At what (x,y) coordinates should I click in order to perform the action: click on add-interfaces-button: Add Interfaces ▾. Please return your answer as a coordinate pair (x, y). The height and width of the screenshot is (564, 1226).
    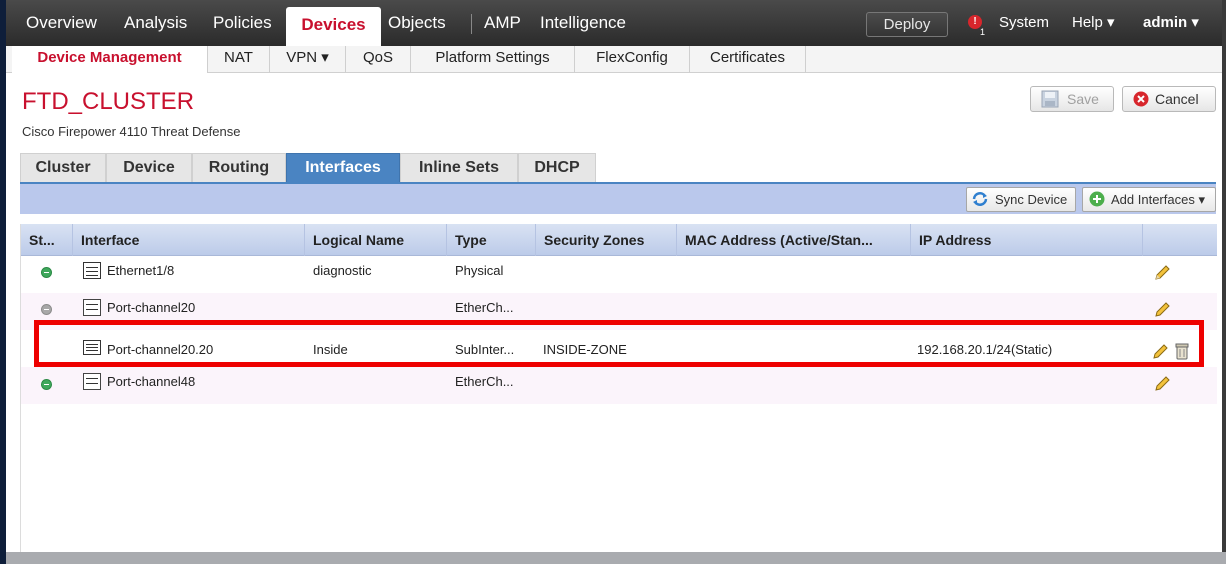
    Looking at the image, I should click on (1149, 199).